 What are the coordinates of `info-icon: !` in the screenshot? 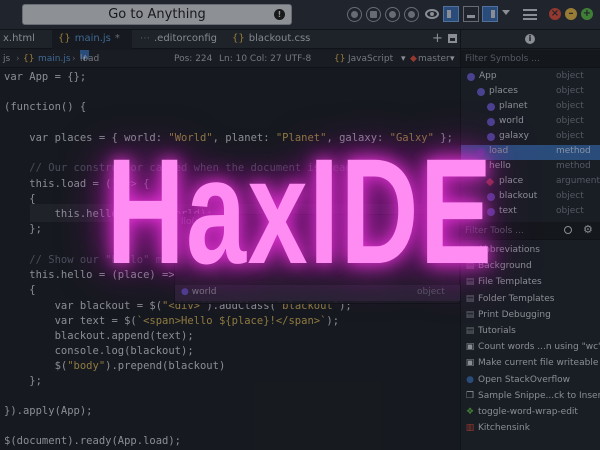 It's located at (279, 14).